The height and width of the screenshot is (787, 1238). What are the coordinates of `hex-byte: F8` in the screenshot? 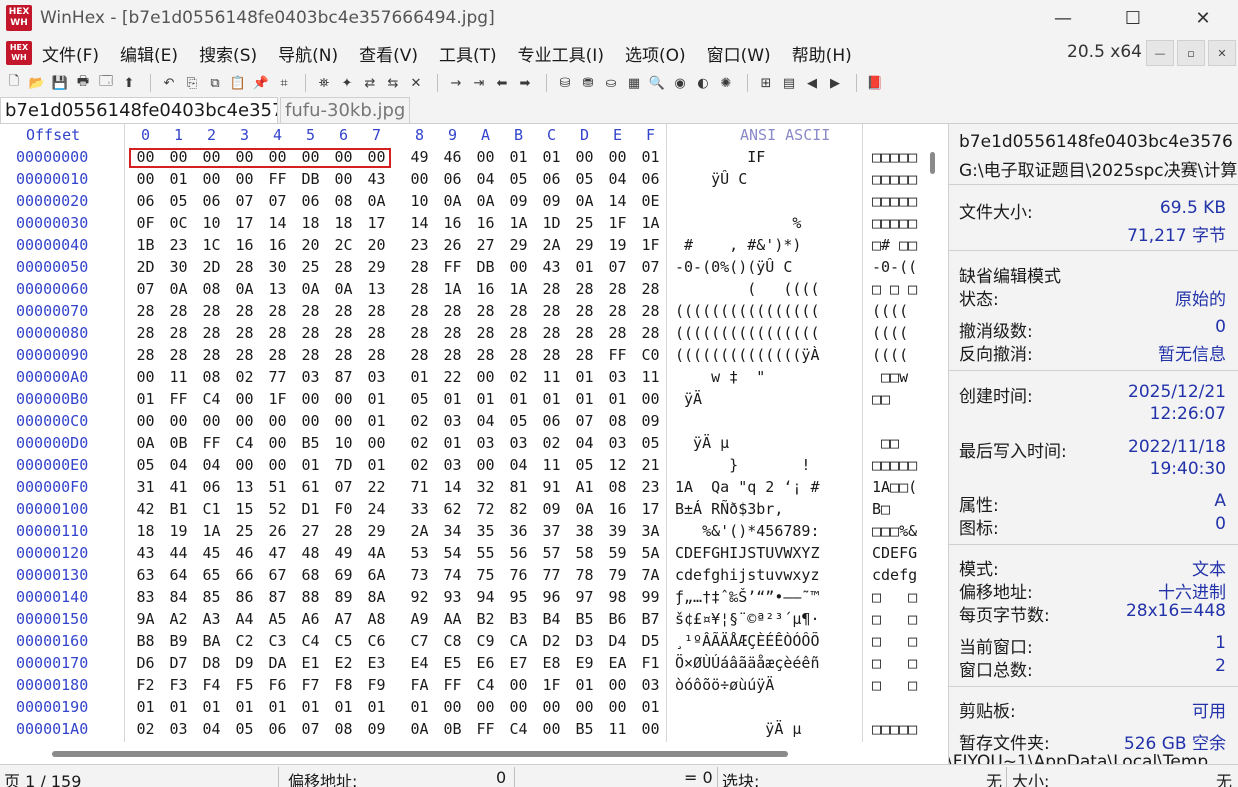 It's located at (343, 685).